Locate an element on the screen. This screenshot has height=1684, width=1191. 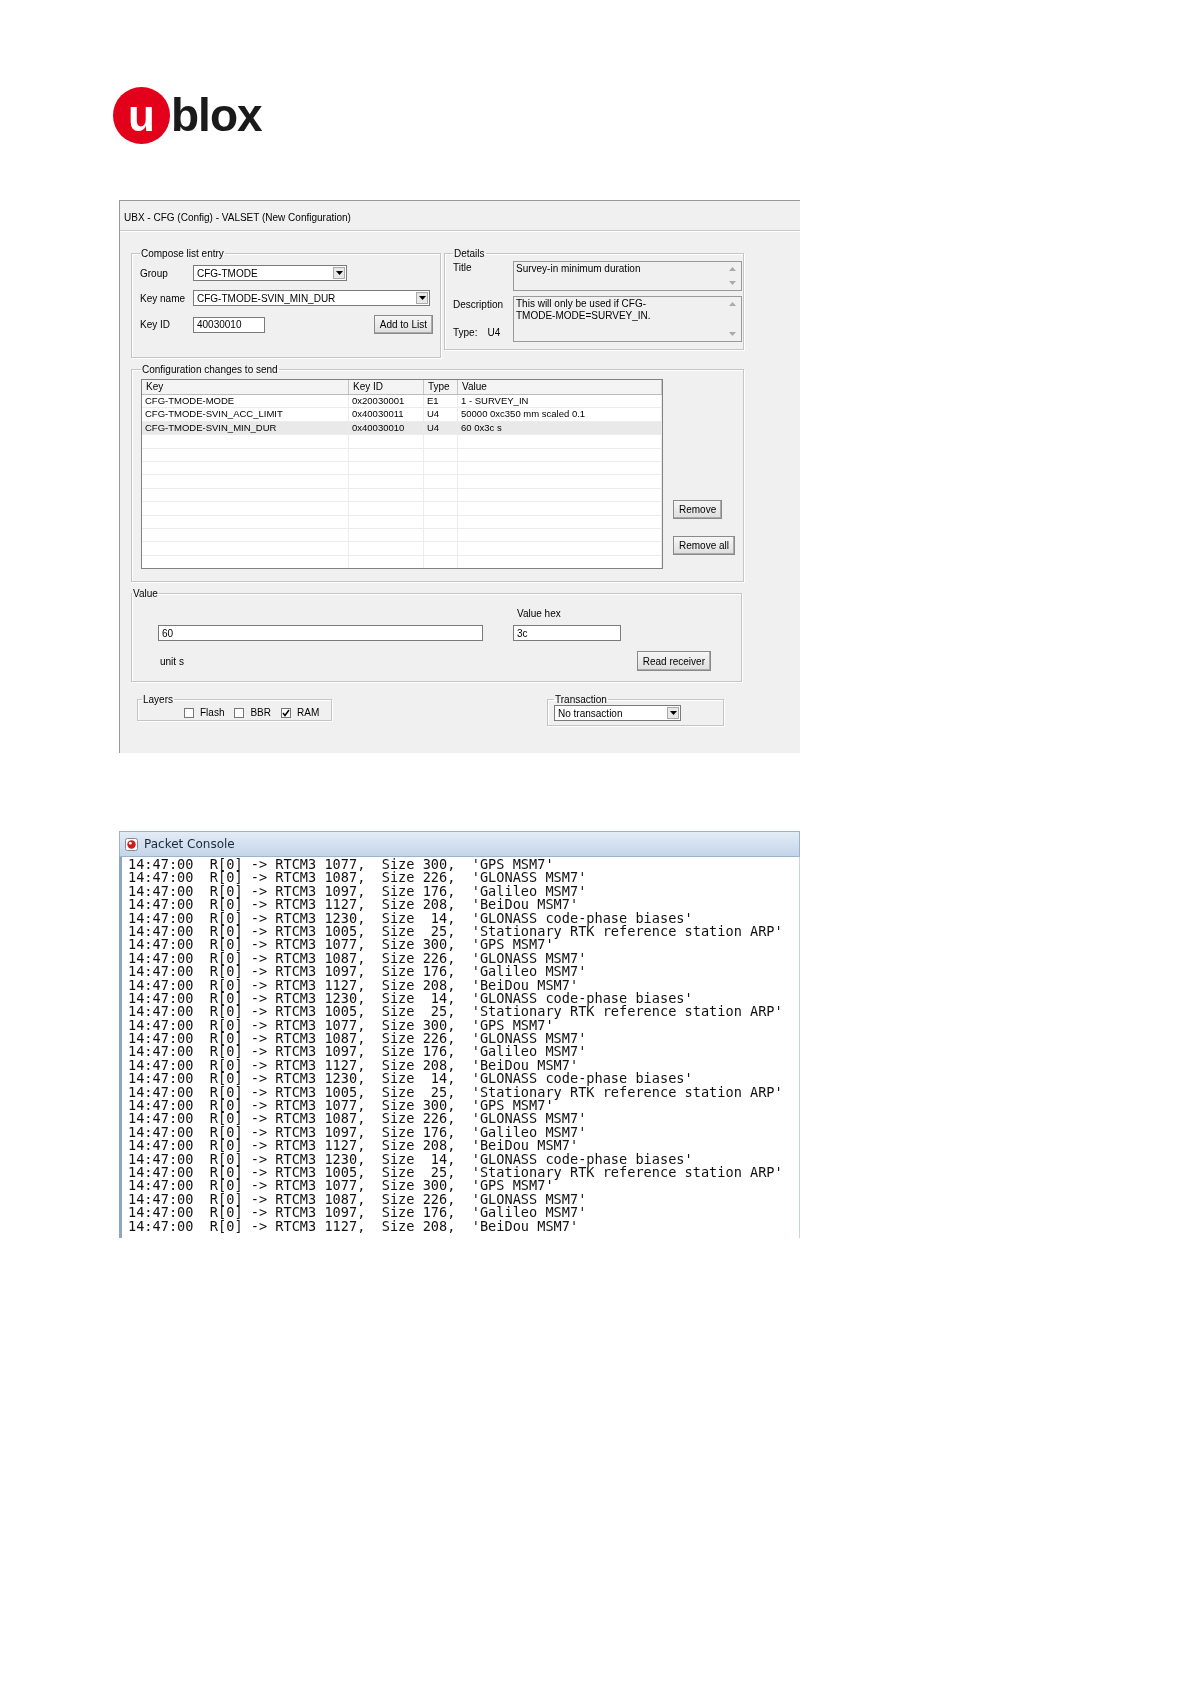
unit-label: unit s is located at coordinates (172, 661).